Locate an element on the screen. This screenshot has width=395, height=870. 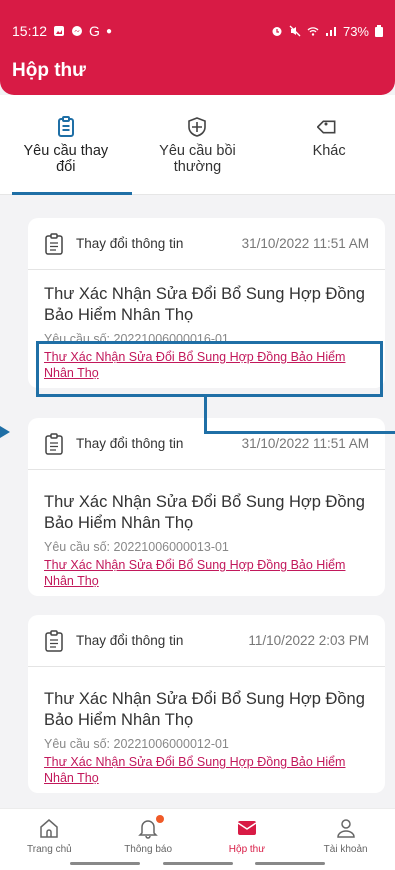
tab-change-requests: Yêu cầu thay đổi is located at coordinates (66, 145).